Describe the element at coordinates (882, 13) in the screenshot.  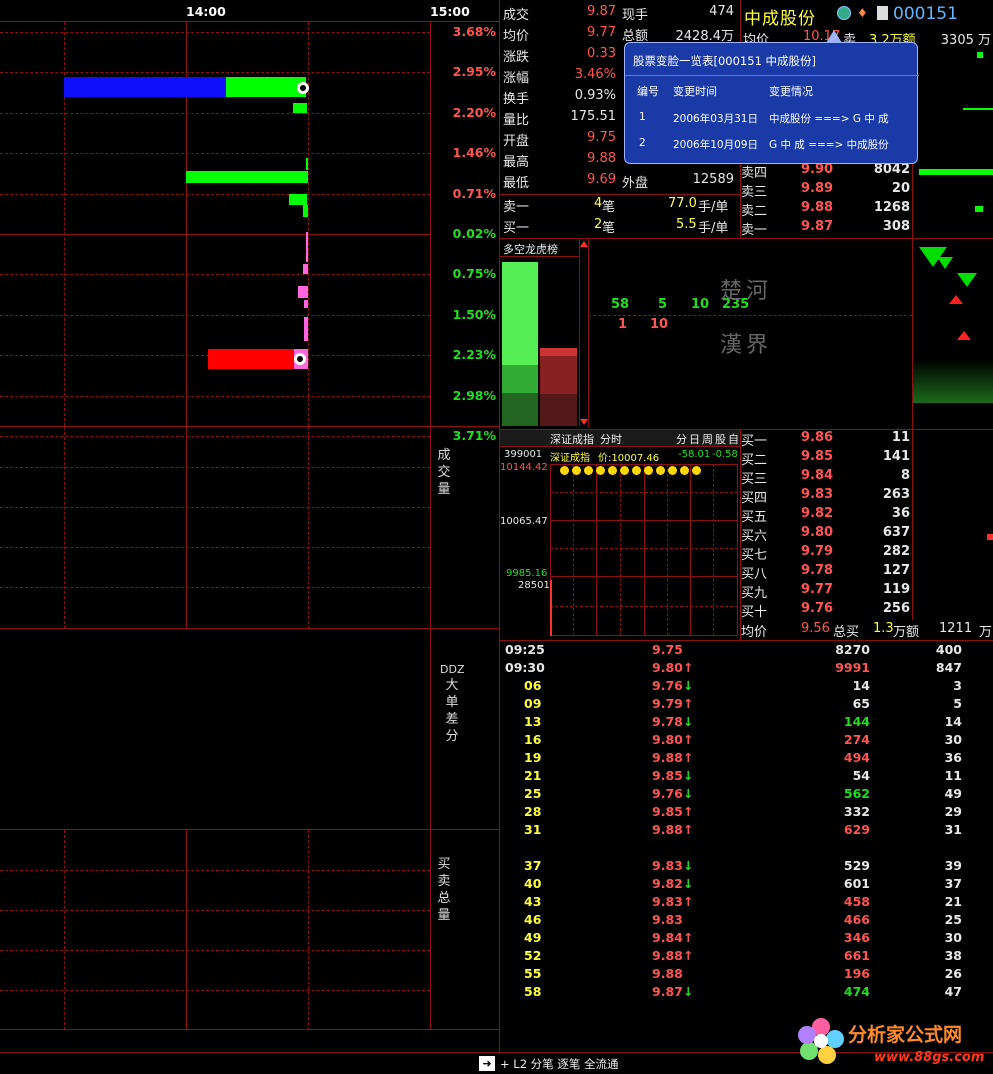
I see `document-icon` at that location.